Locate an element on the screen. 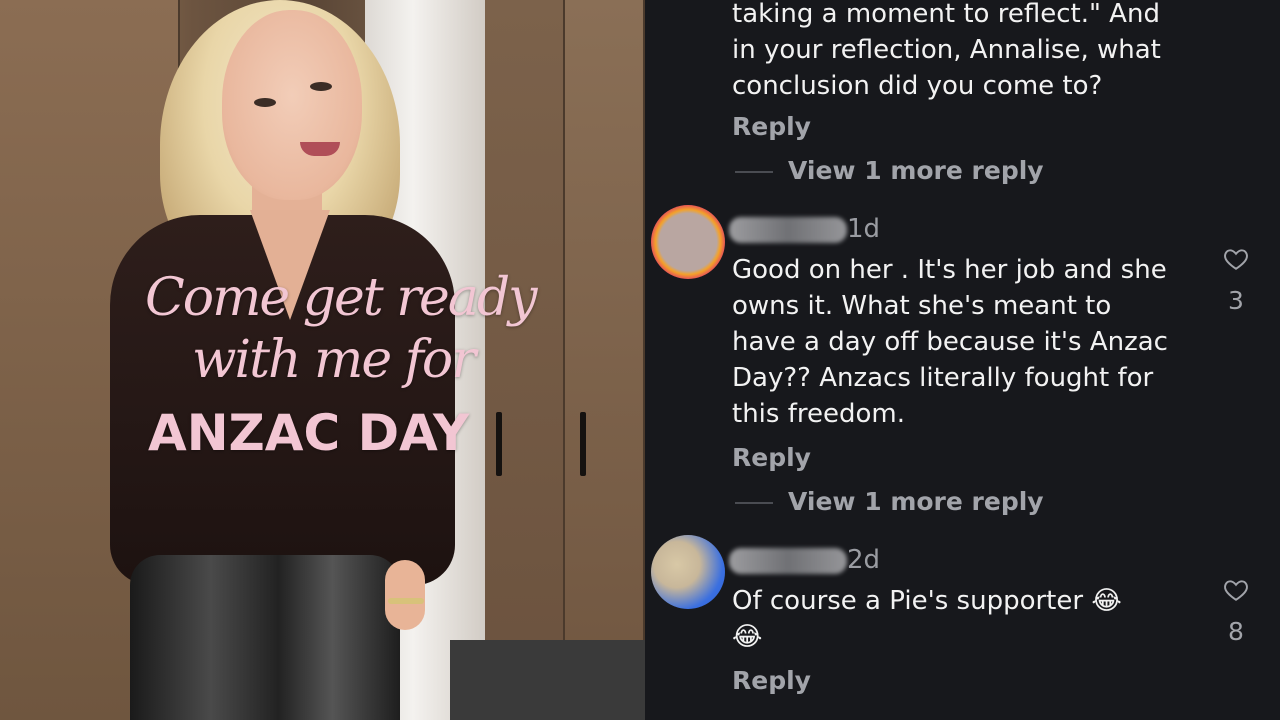  comment-text: Of course a Pie's supporter 😂 😂 is located at coordinates (967, 619).